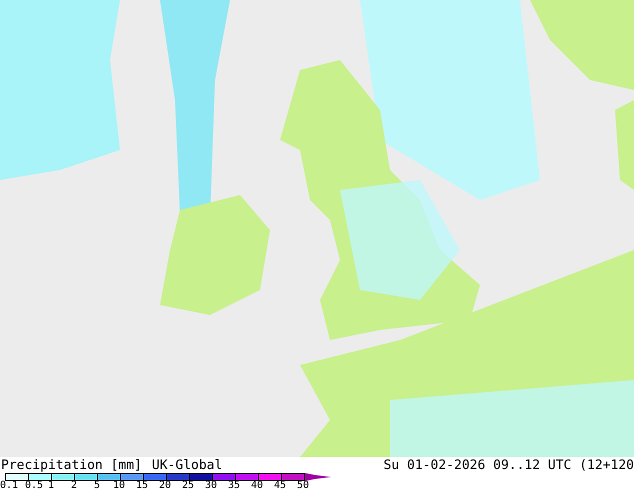 The image size is (634, 490). I want to click on legend-tick-label: 45, so click(280, 485).